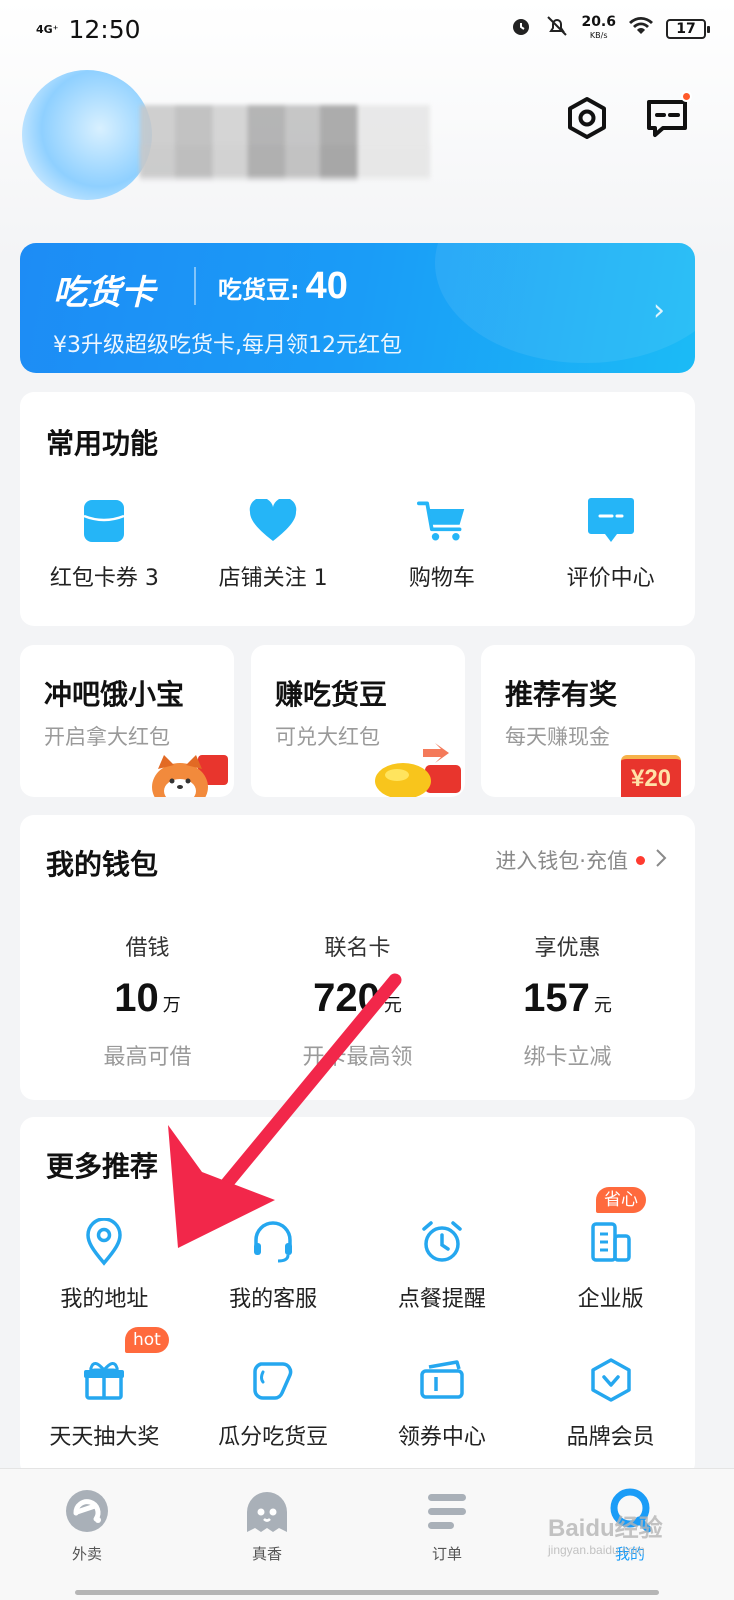  Describe the element at coordinates (357, 1057) in the screenshot. I see `wallet-col-desc: 开卡最高领` at that location.